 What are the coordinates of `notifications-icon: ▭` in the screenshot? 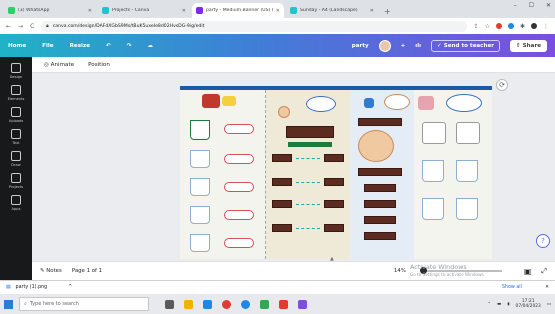 It's located at (549, 304).